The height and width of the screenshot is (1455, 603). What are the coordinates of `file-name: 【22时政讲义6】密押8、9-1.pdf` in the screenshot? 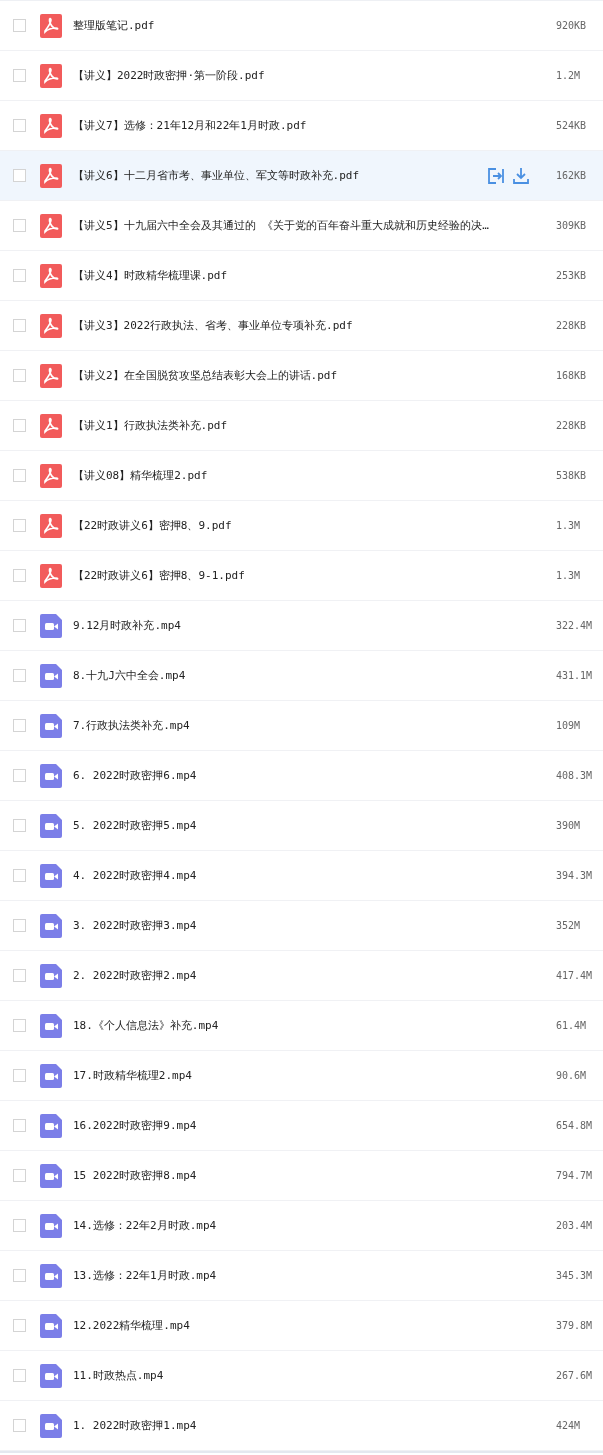 It's located at (314, 575).